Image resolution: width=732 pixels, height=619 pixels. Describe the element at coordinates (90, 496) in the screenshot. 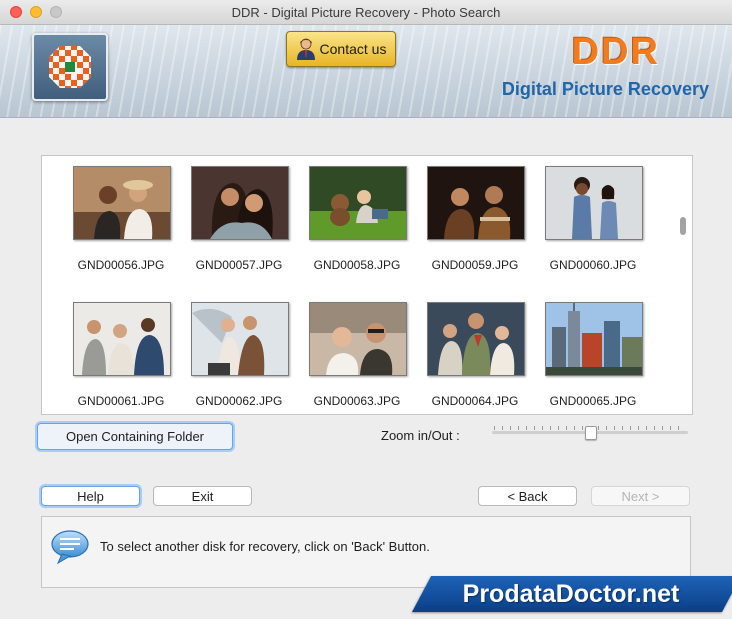

I see `help-button: Help` at that location.